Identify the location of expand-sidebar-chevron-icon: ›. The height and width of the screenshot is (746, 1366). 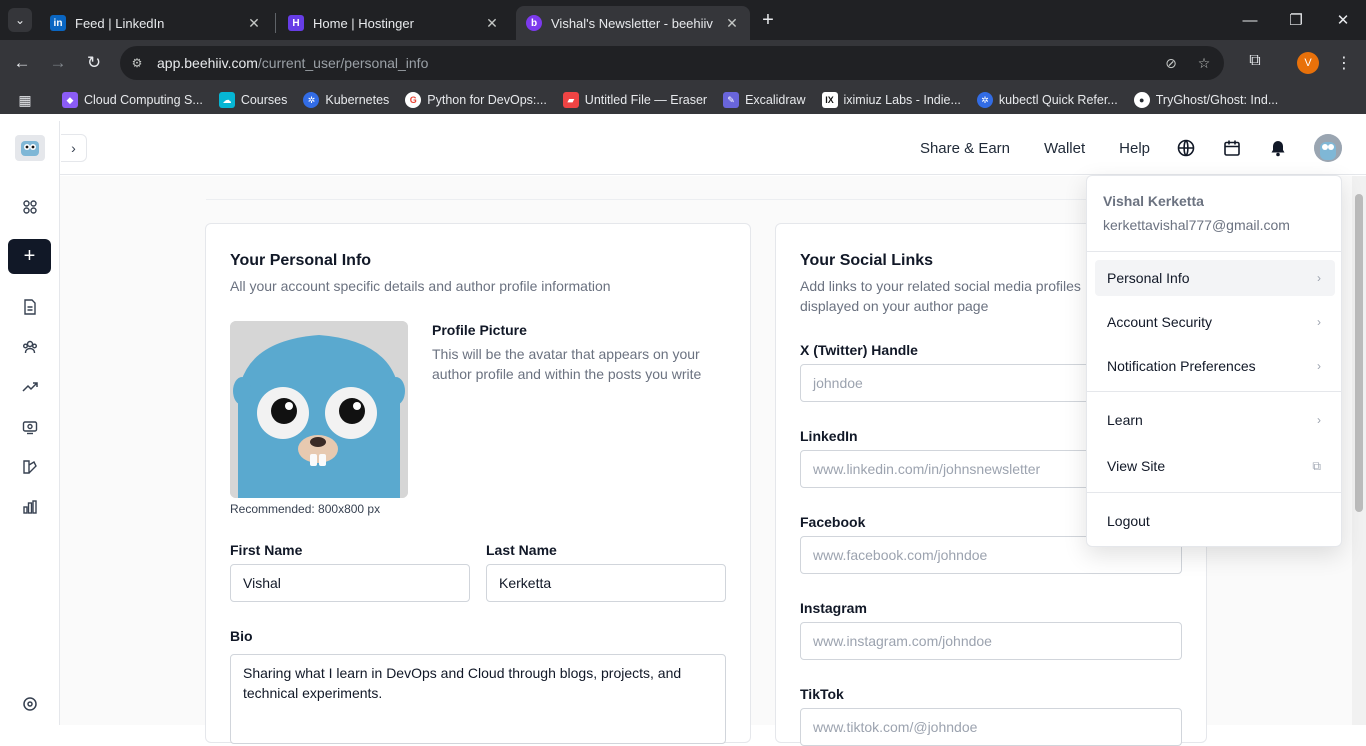
(74, 148).